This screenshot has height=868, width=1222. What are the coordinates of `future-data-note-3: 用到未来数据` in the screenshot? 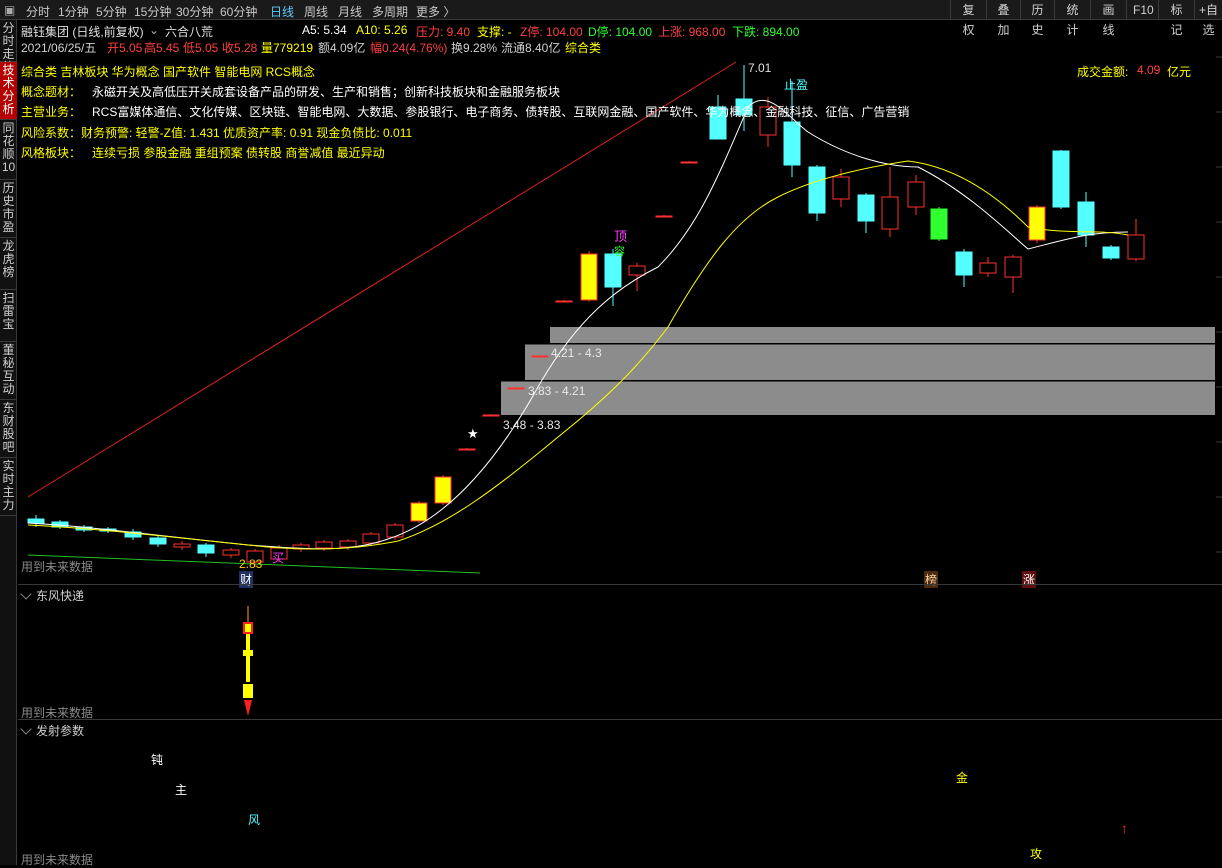 It's located at (57, 860).